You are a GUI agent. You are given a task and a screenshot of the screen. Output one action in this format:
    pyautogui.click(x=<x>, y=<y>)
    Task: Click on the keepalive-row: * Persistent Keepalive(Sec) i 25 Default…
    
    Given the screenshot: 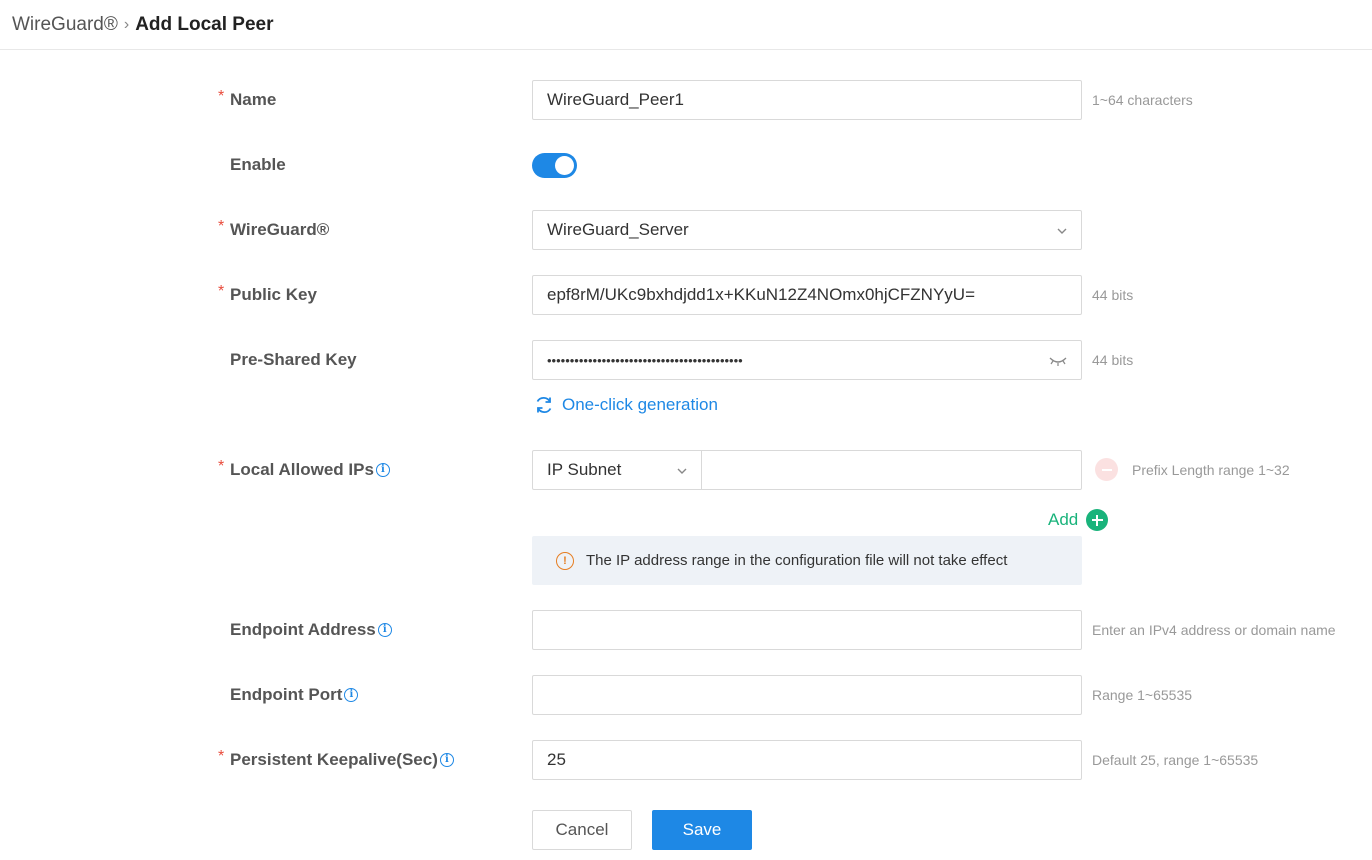 What is the action you would take?
    pyautogui.click(x=686, y=760)
    